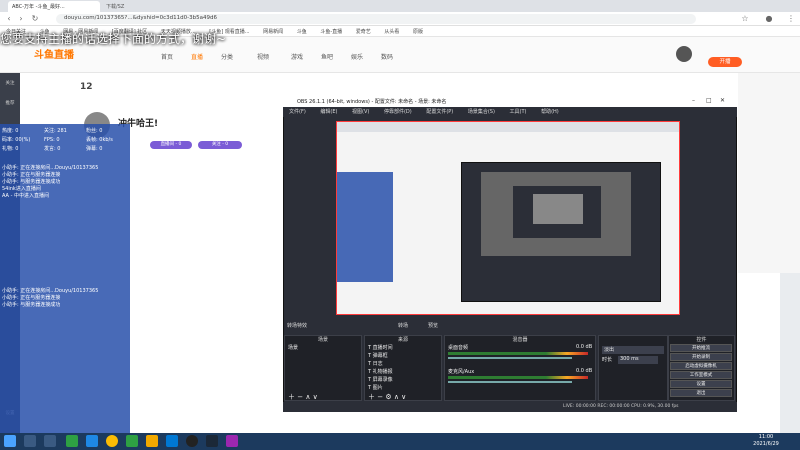 This screenshot has width=800, height=450. I want to click on nav-item: 鱼吧, so click(327, 56).